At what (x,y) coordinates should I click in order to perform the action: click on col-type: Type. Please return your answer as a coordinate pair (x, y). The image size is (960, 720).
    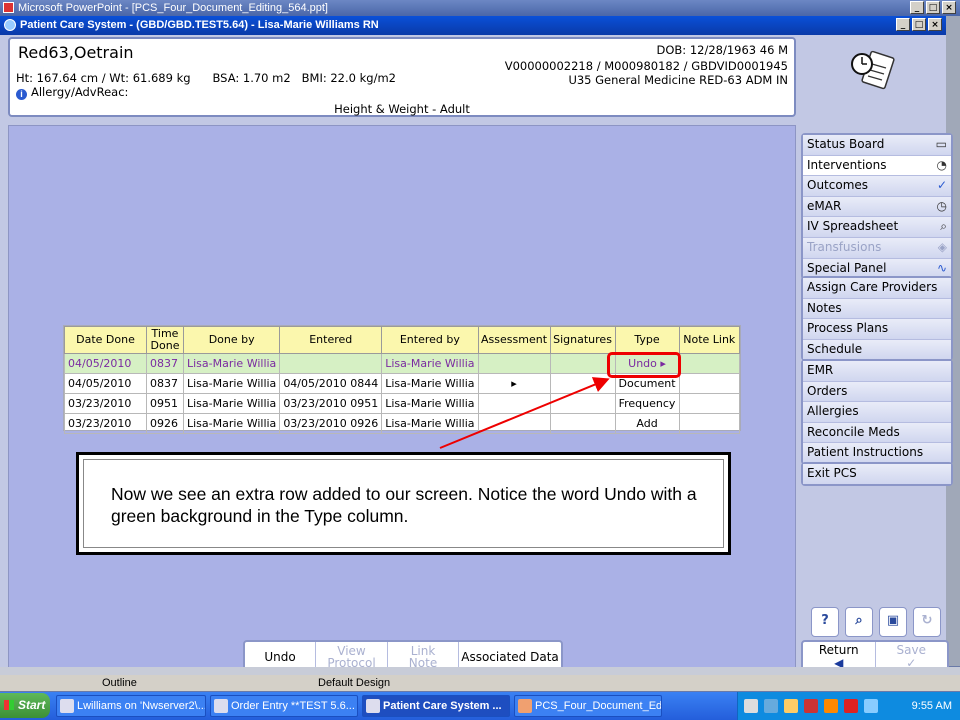
    Looking at the image, I should click on (647, 340).